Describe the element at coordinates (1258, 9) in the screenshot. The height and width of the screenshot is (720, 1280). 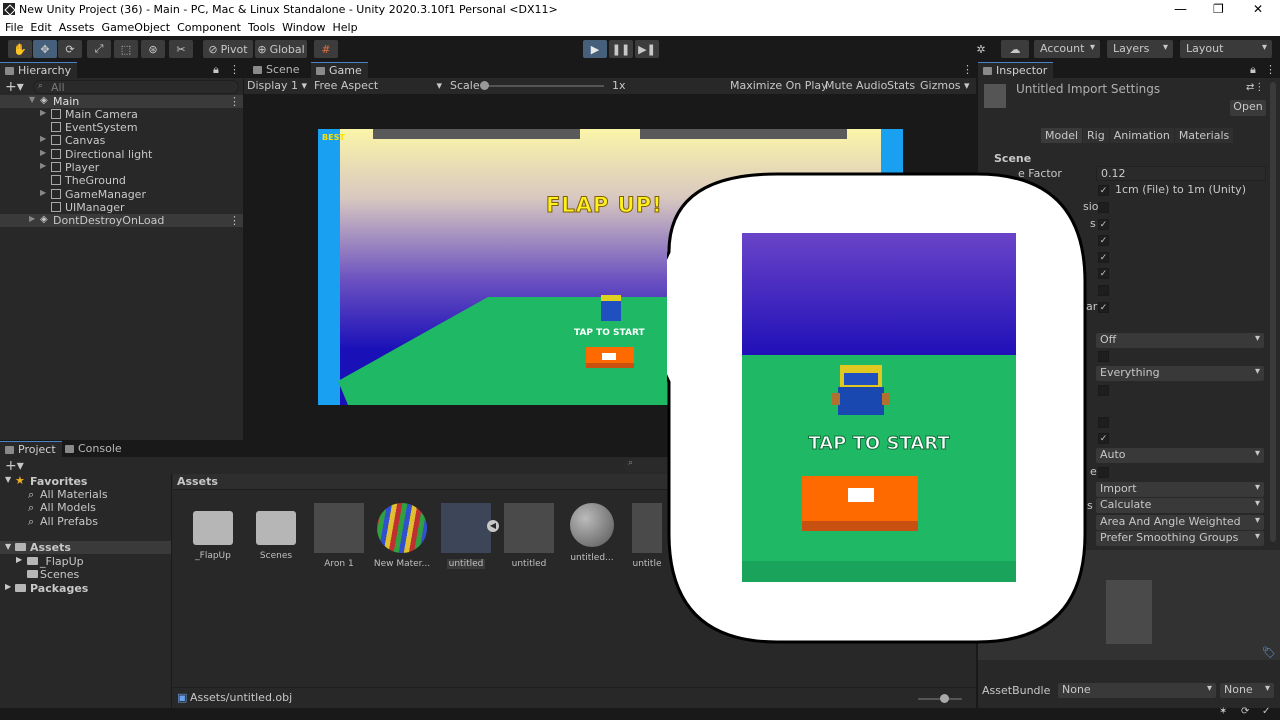
I see `close-button: ✕` at that location.